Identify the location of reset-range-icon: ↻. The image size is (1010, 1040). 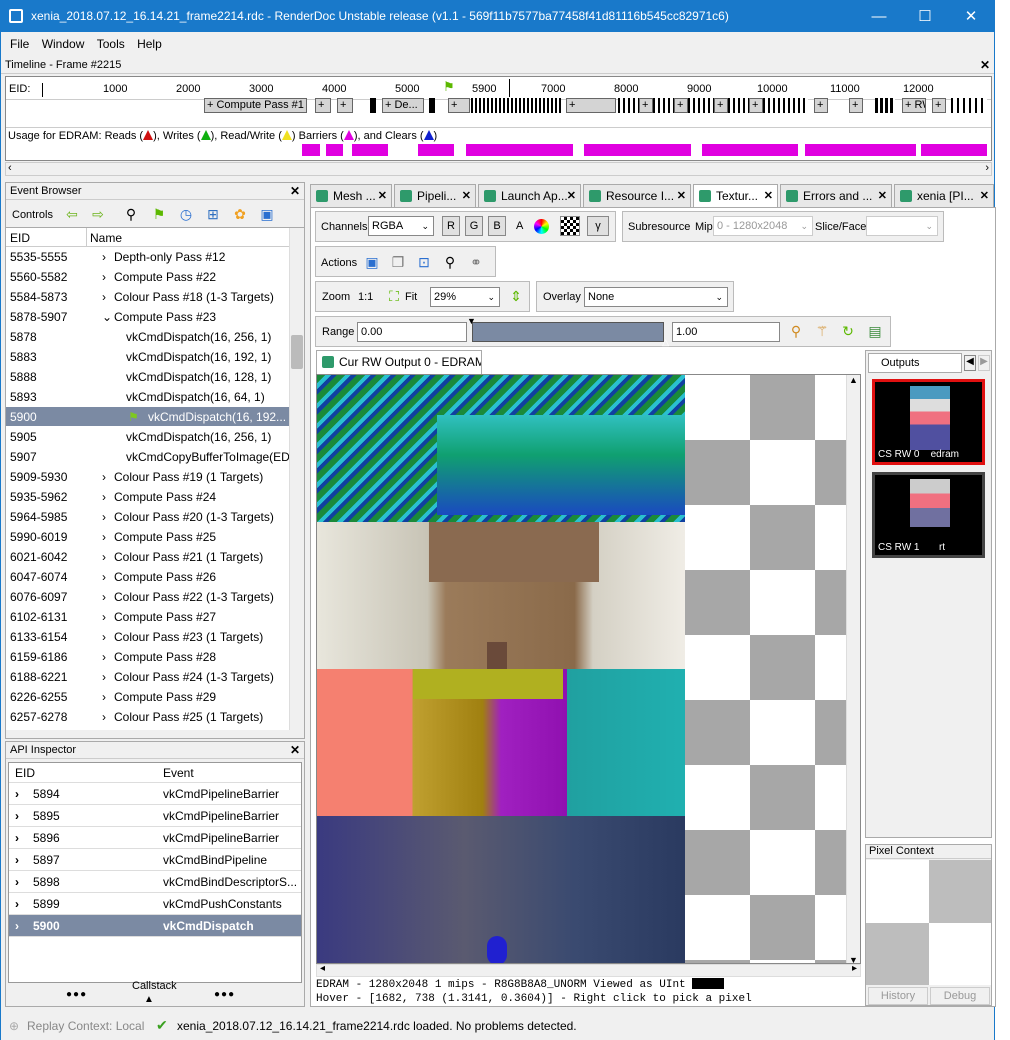
(848, 331).